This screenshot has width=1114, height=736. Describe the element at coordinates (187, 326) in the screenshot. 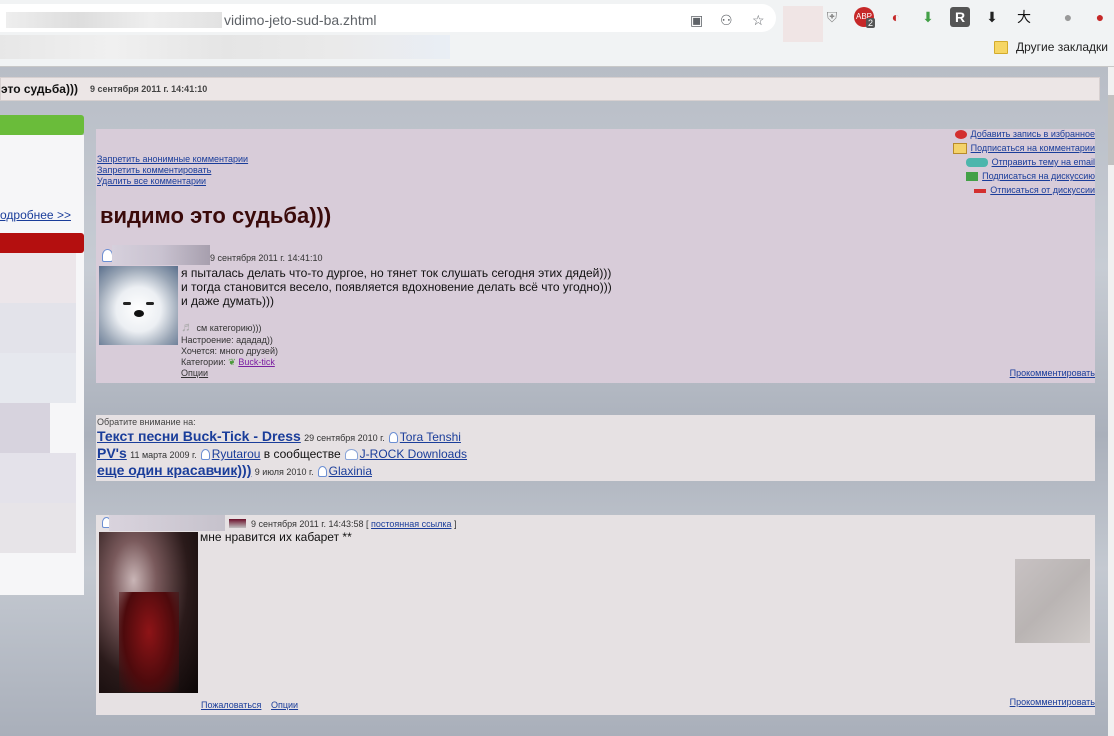

I see `music-note-icon: ♬` at that location.